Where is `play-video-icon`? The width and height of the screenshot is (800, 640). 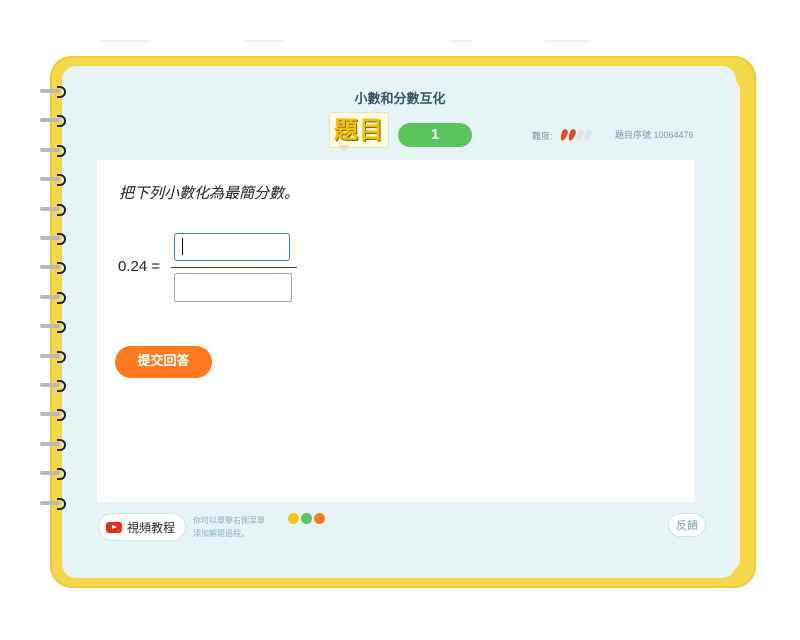
play-video-icon is located at coordinates (114, 527).